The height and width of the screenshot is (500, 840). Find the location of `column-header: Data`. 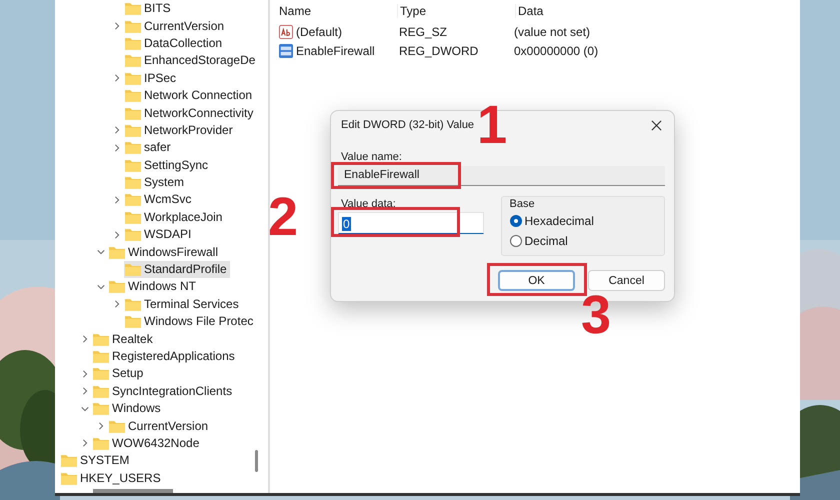

column-header: Data is located at coordinates (616, 11).